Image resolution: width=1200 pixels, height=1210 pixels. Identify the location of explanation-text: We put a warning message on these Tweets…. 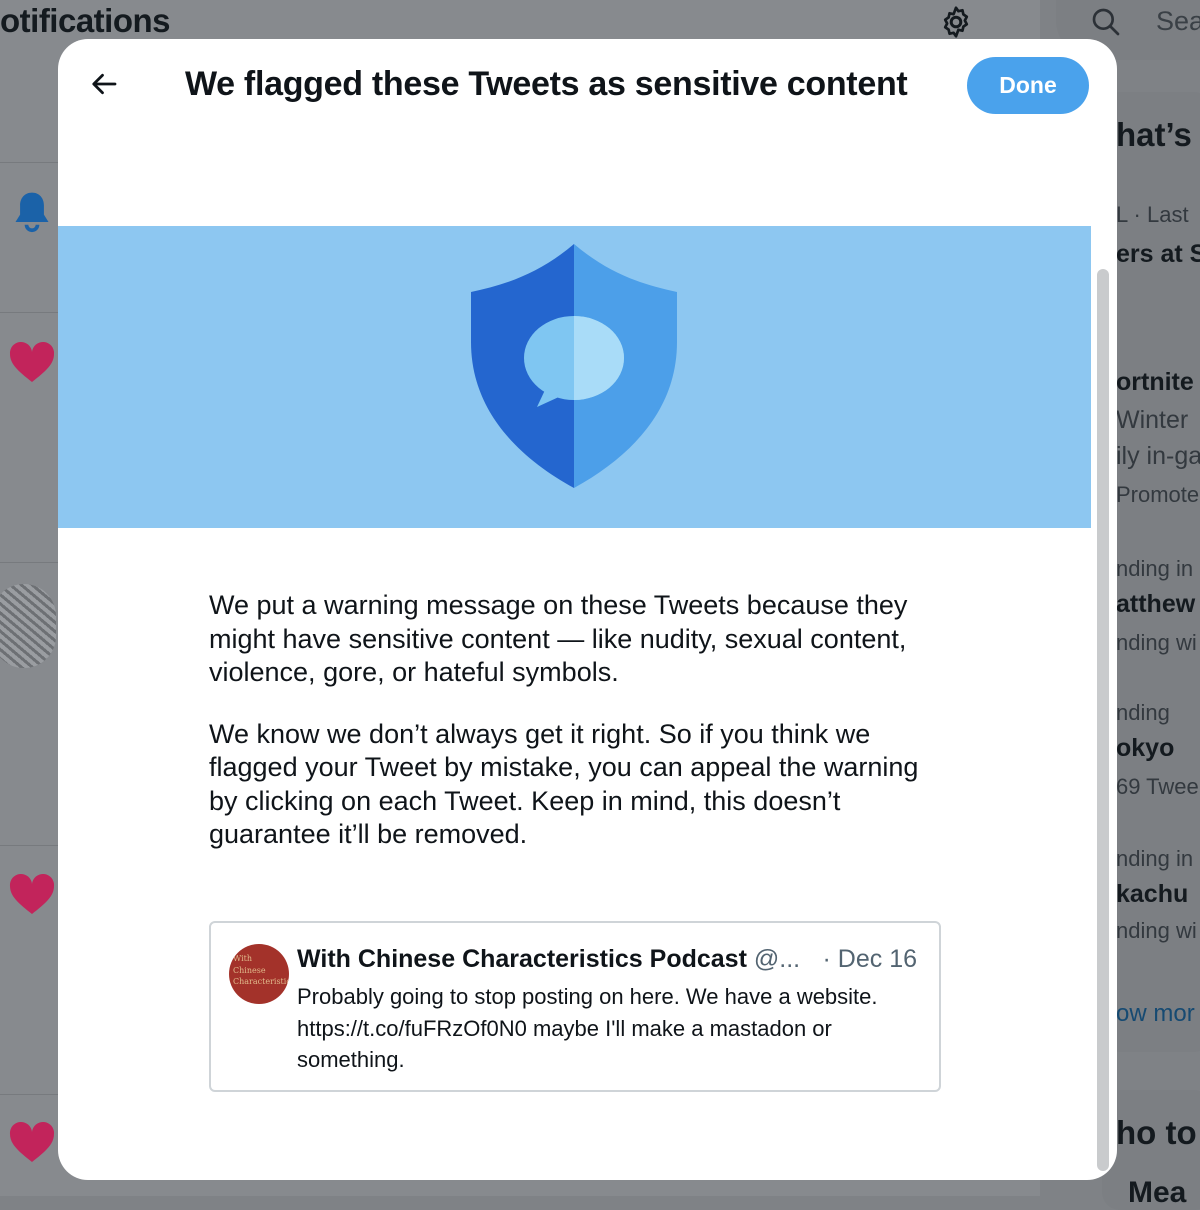
(574, 734).